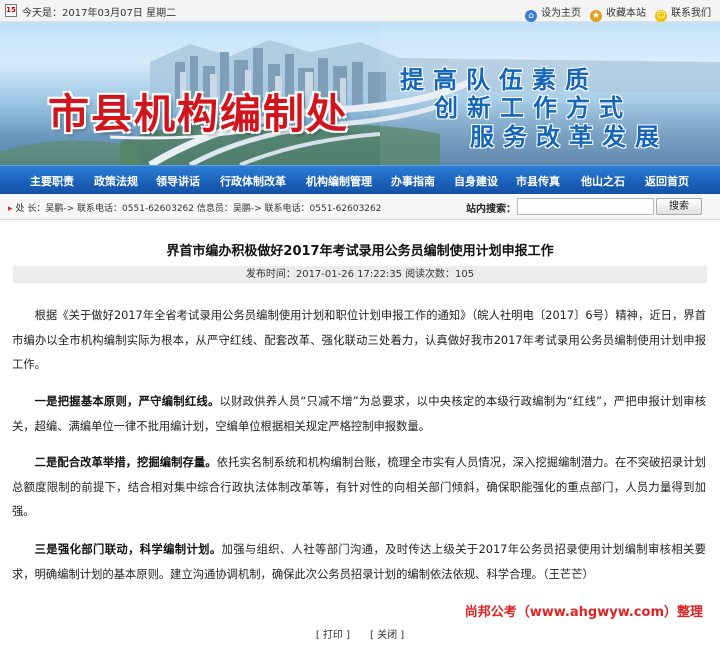 The image size is (720, 654). What do you see at coordinates (127, 401) in the screenshot?
I see `paragraph-2-lead: 一是把握基本原则，严守编制红线。` at bounding box center [127, 401].